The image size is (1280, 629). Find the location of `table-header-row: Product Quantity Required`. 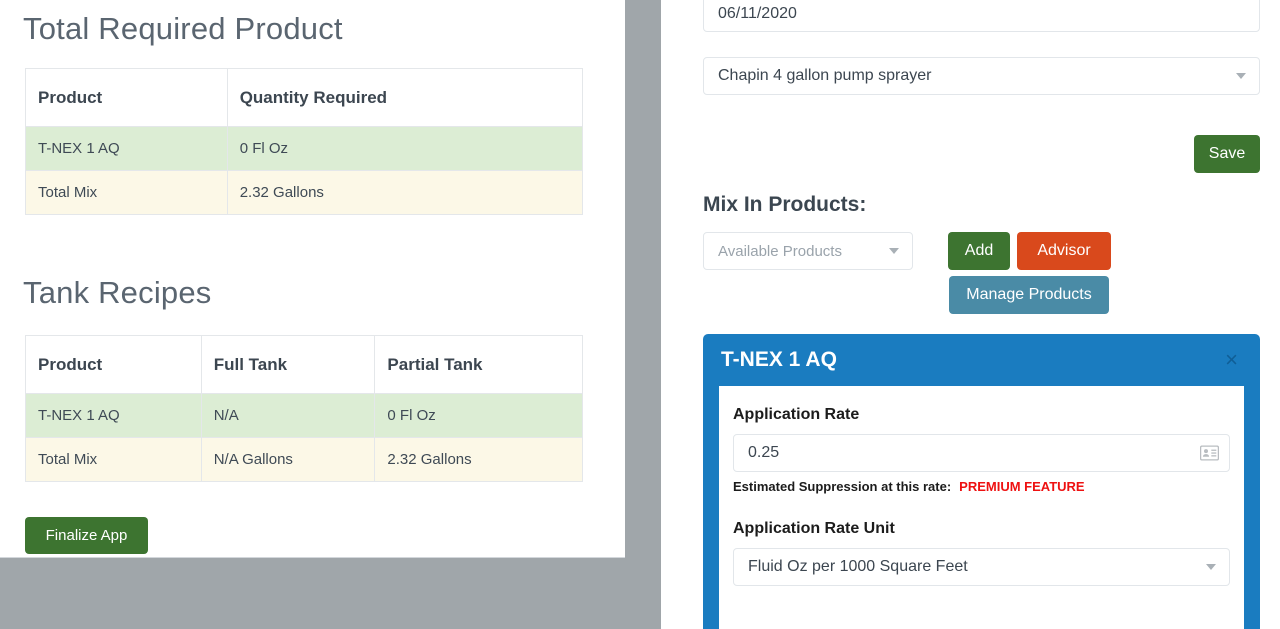

table-header-row: Product Quantity Required is located at coordinates (304, 97).